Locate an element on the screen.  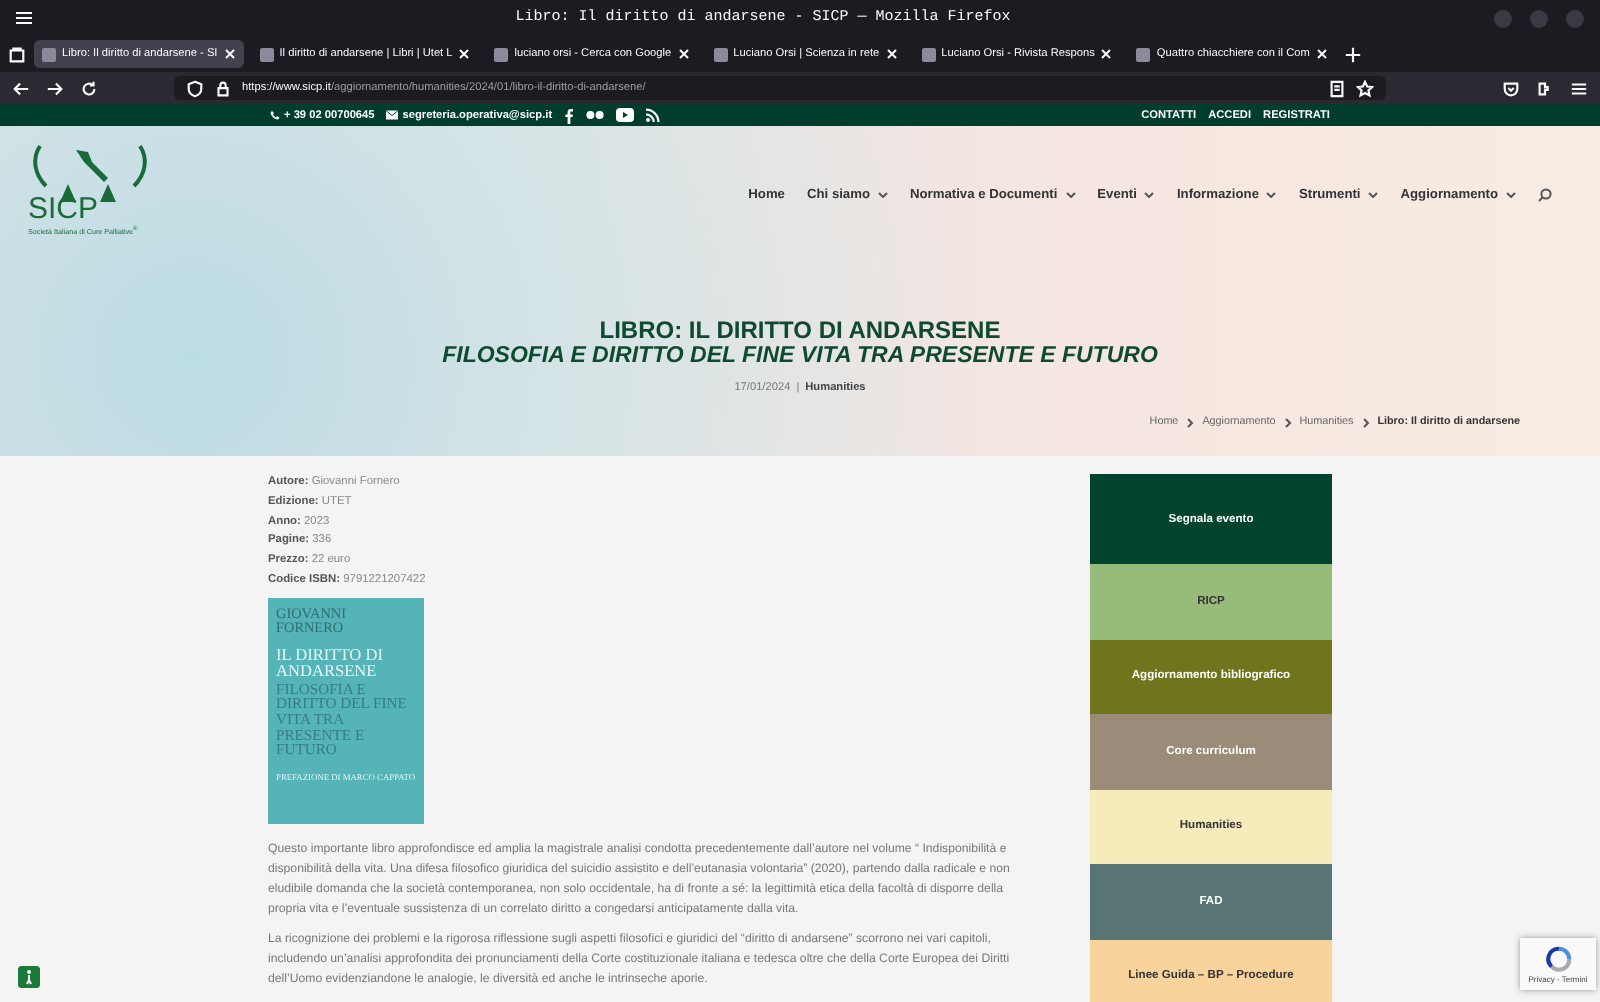
youtube-icon is located at coordinates (625, 115).